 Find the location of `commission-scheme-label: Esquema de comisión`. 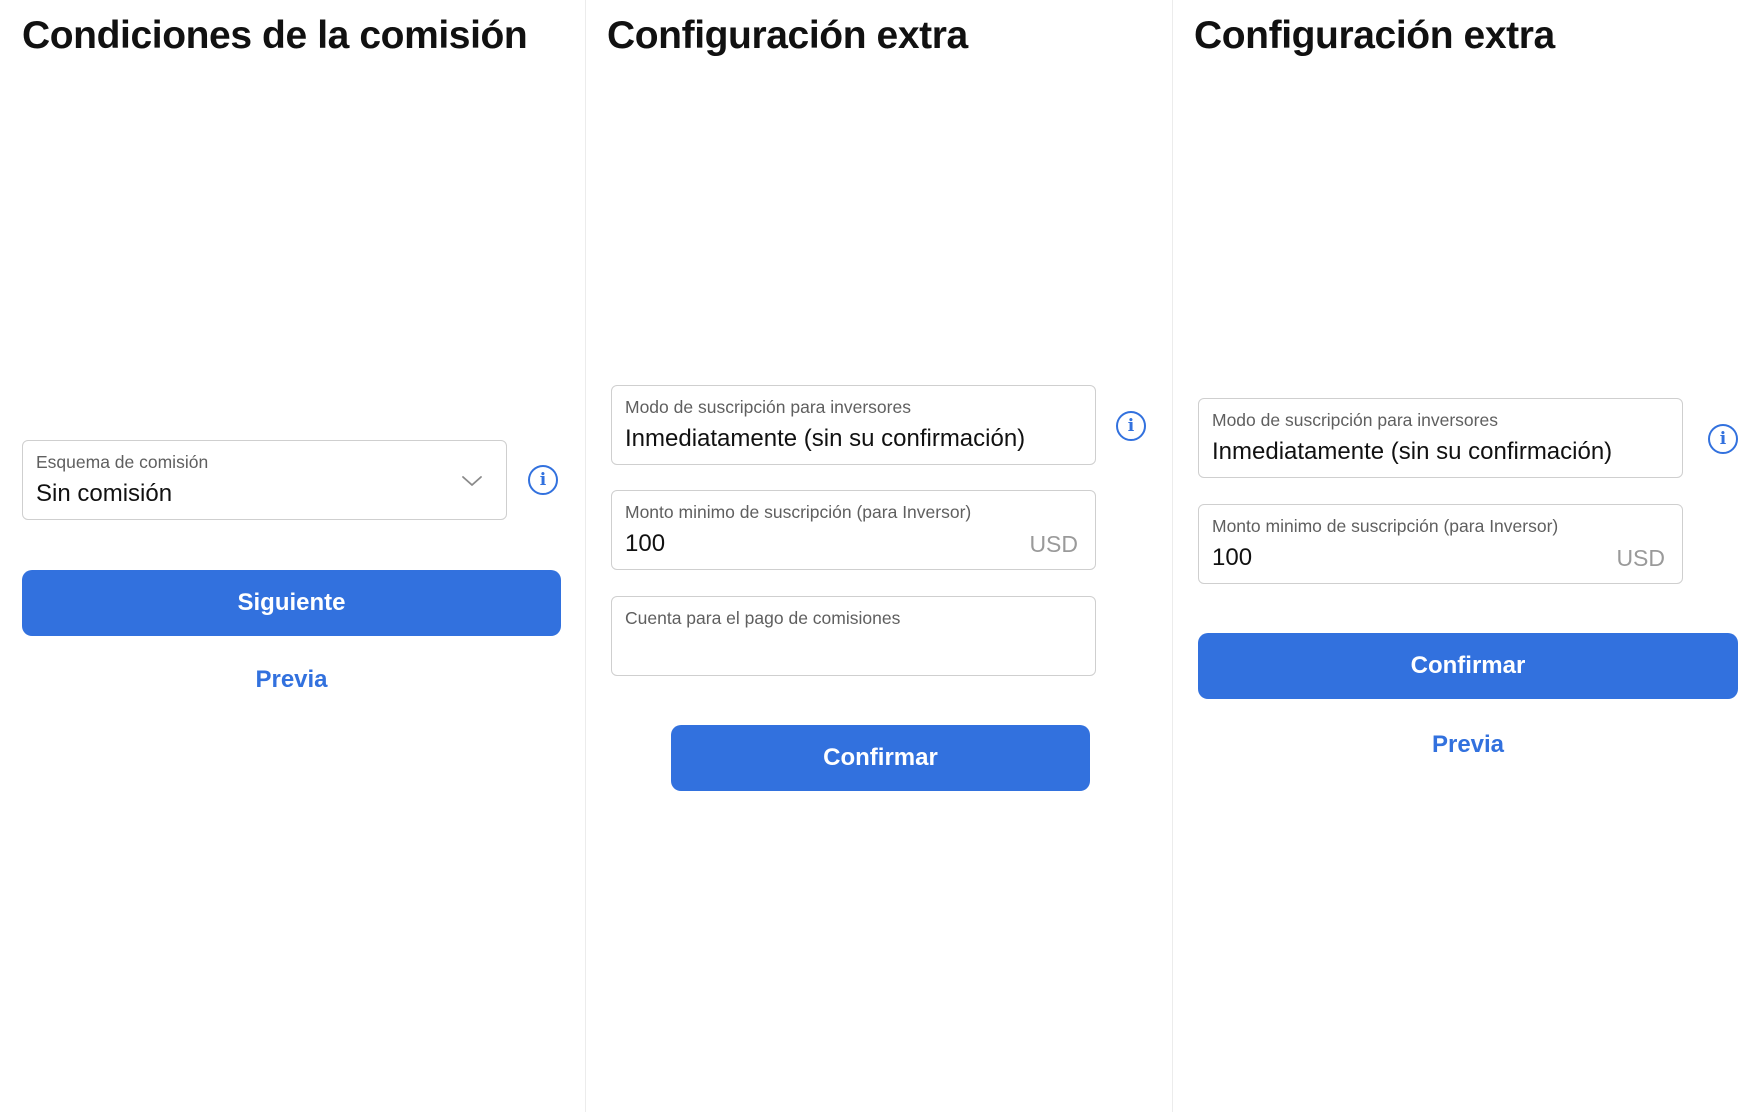

commission-scheme-label: Esquema de comisión is located at coordinates (122, 462).